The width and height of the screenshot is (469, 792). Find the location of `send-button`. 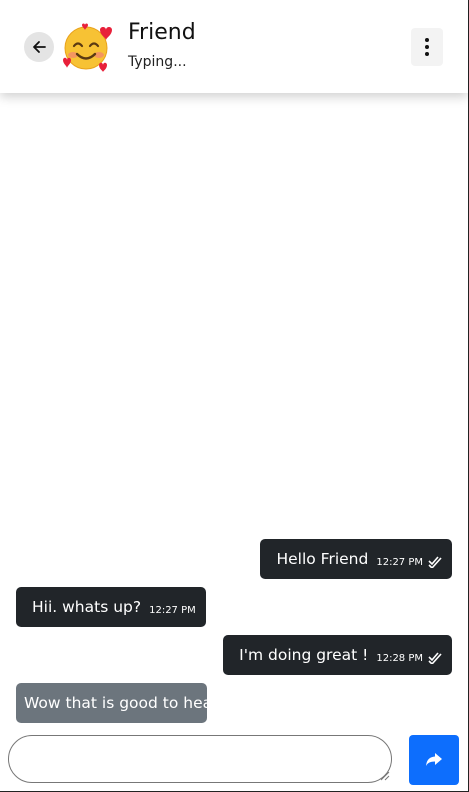

send-button is located at coordinates (434, 760).